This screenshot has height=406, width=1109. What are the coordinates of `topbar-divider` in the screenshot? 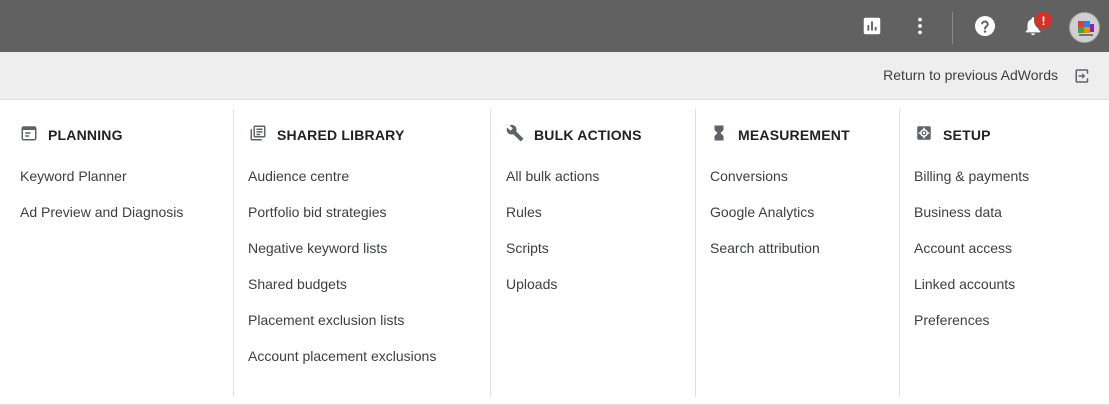 It's located at (952, 28).